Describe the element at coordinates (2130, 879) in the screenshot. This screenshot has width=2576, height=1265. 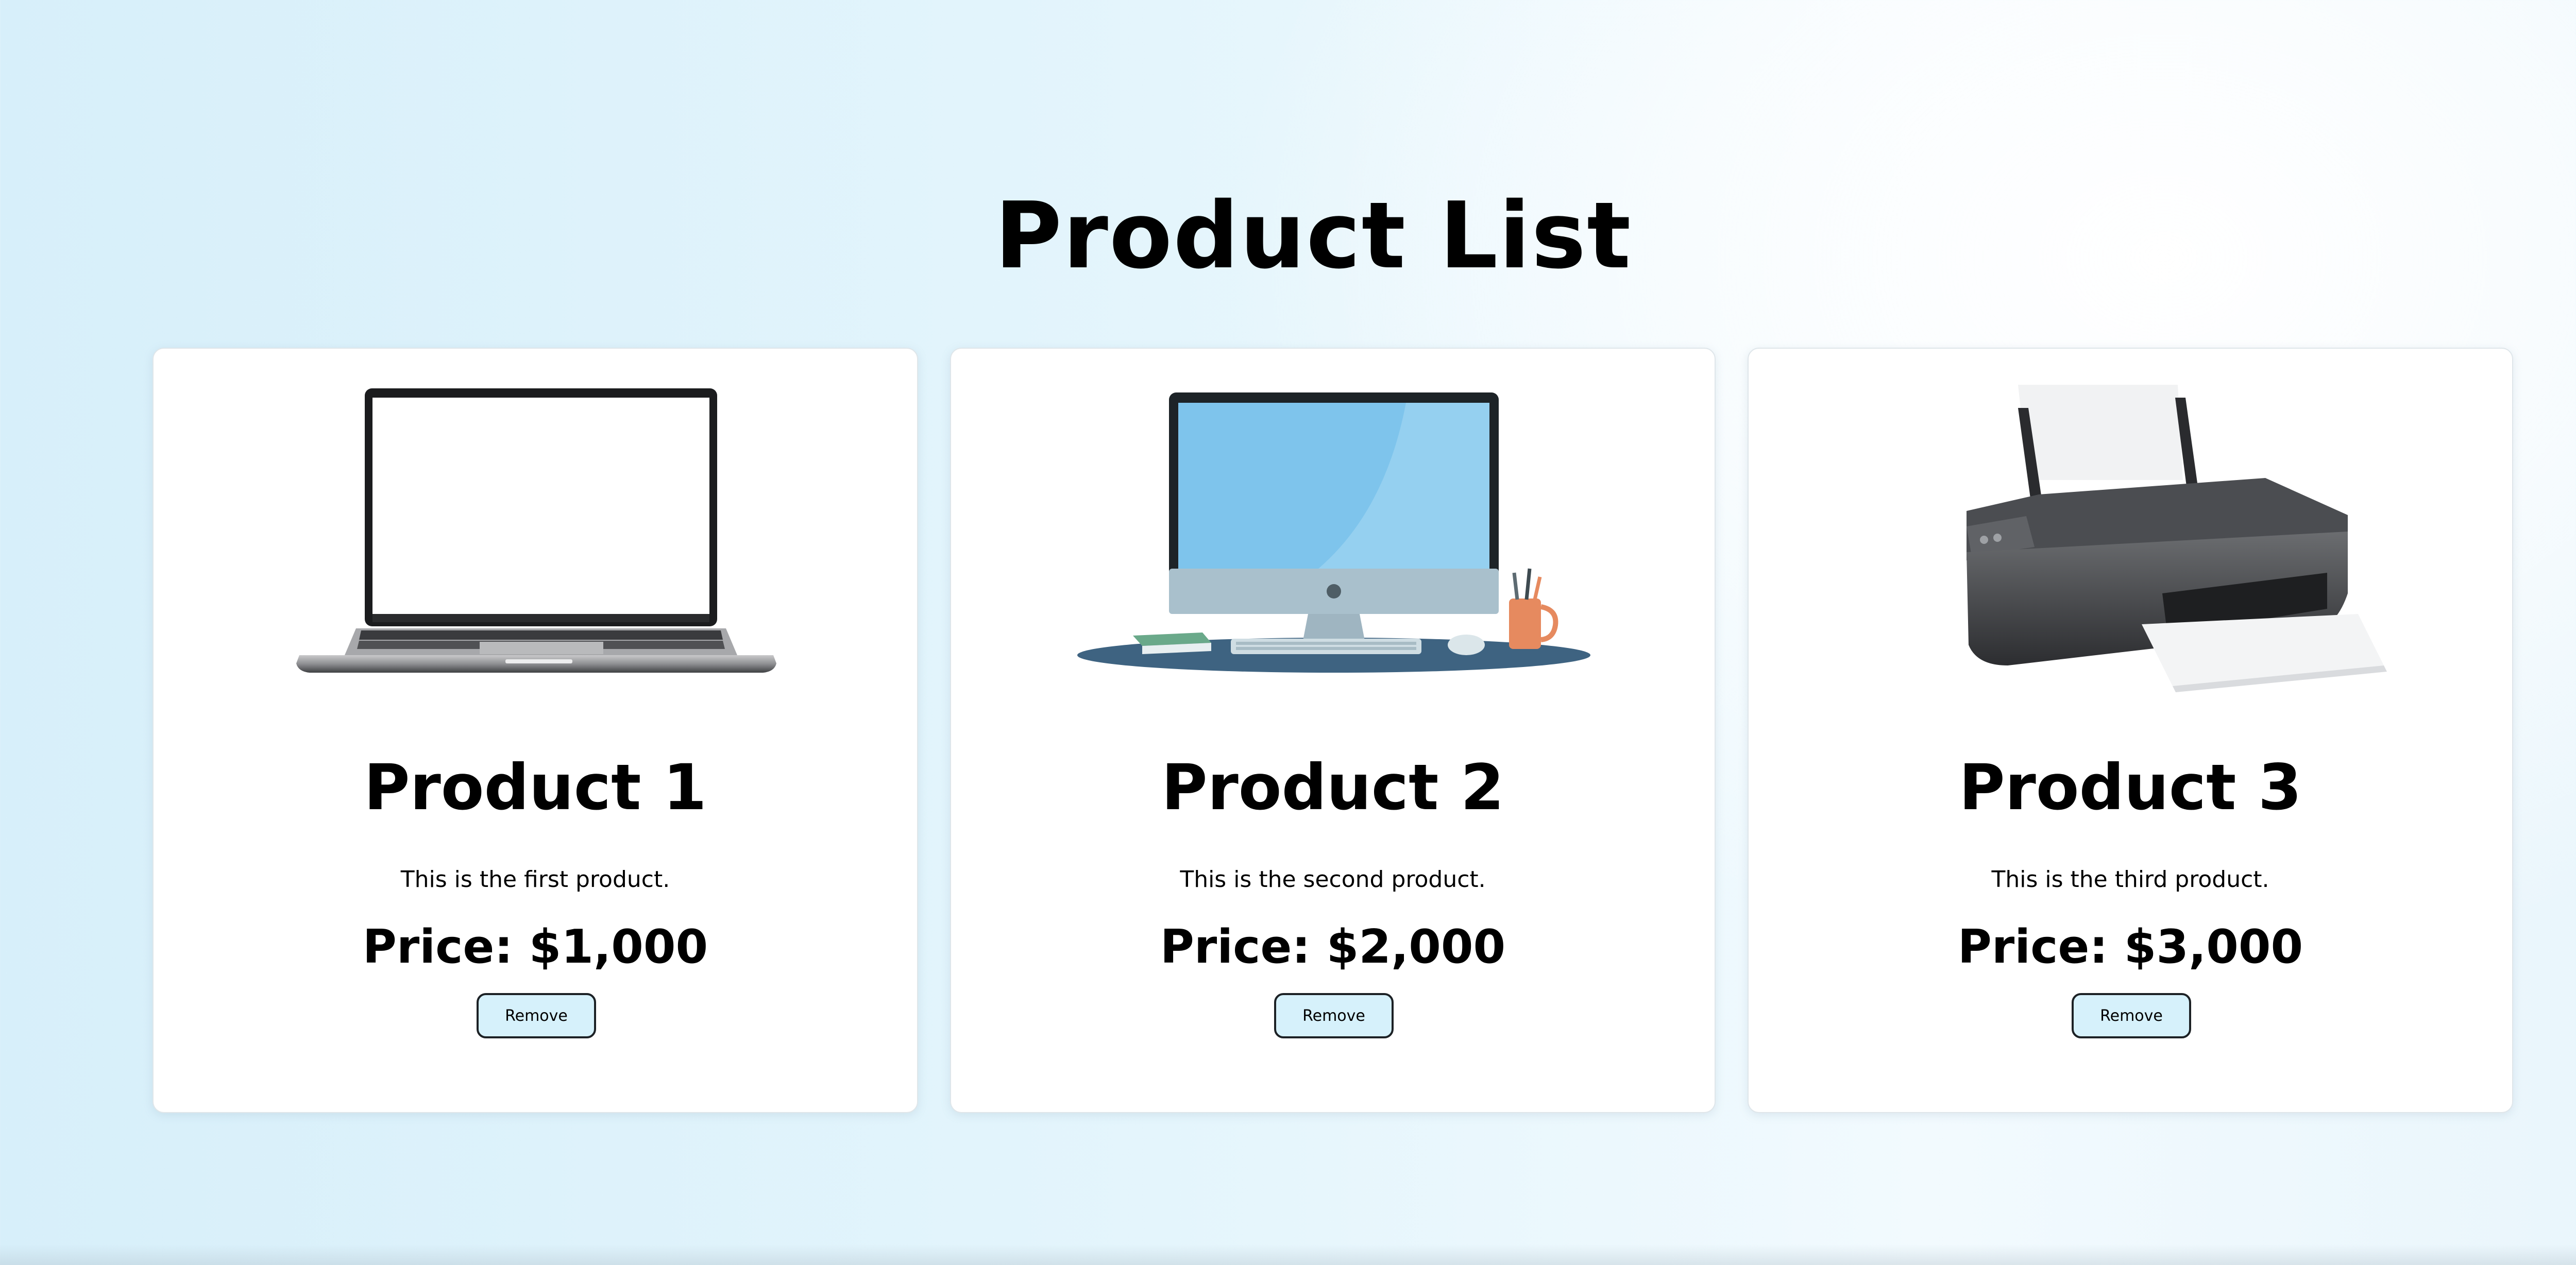
I see `product-description: This is the third product.` at that location.